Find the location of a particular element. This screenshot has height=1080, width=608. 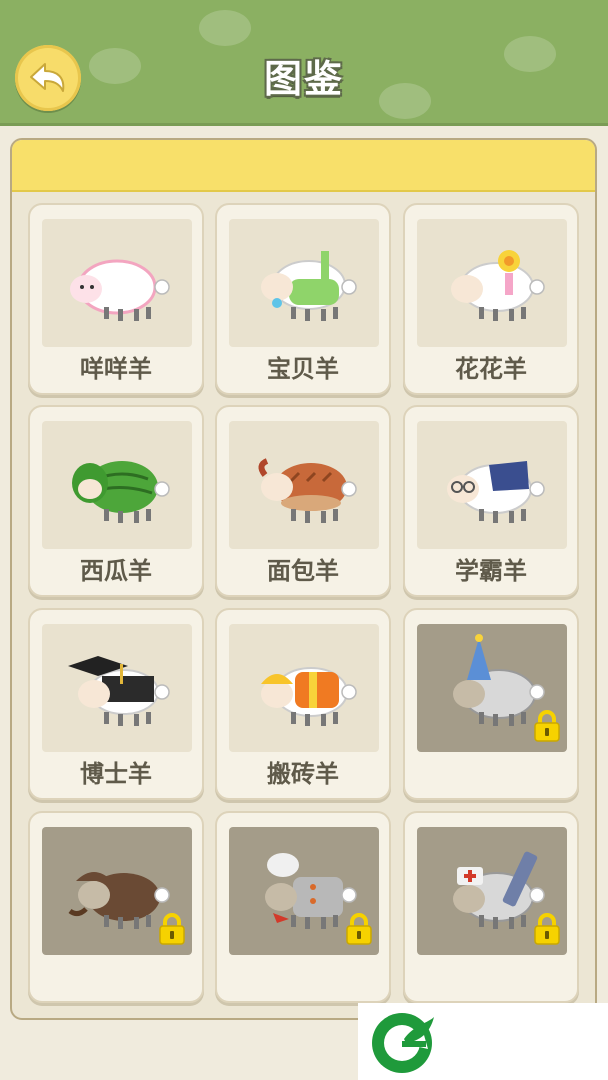

sheep-card: 花花羊 is located at coordinates (491, 299).